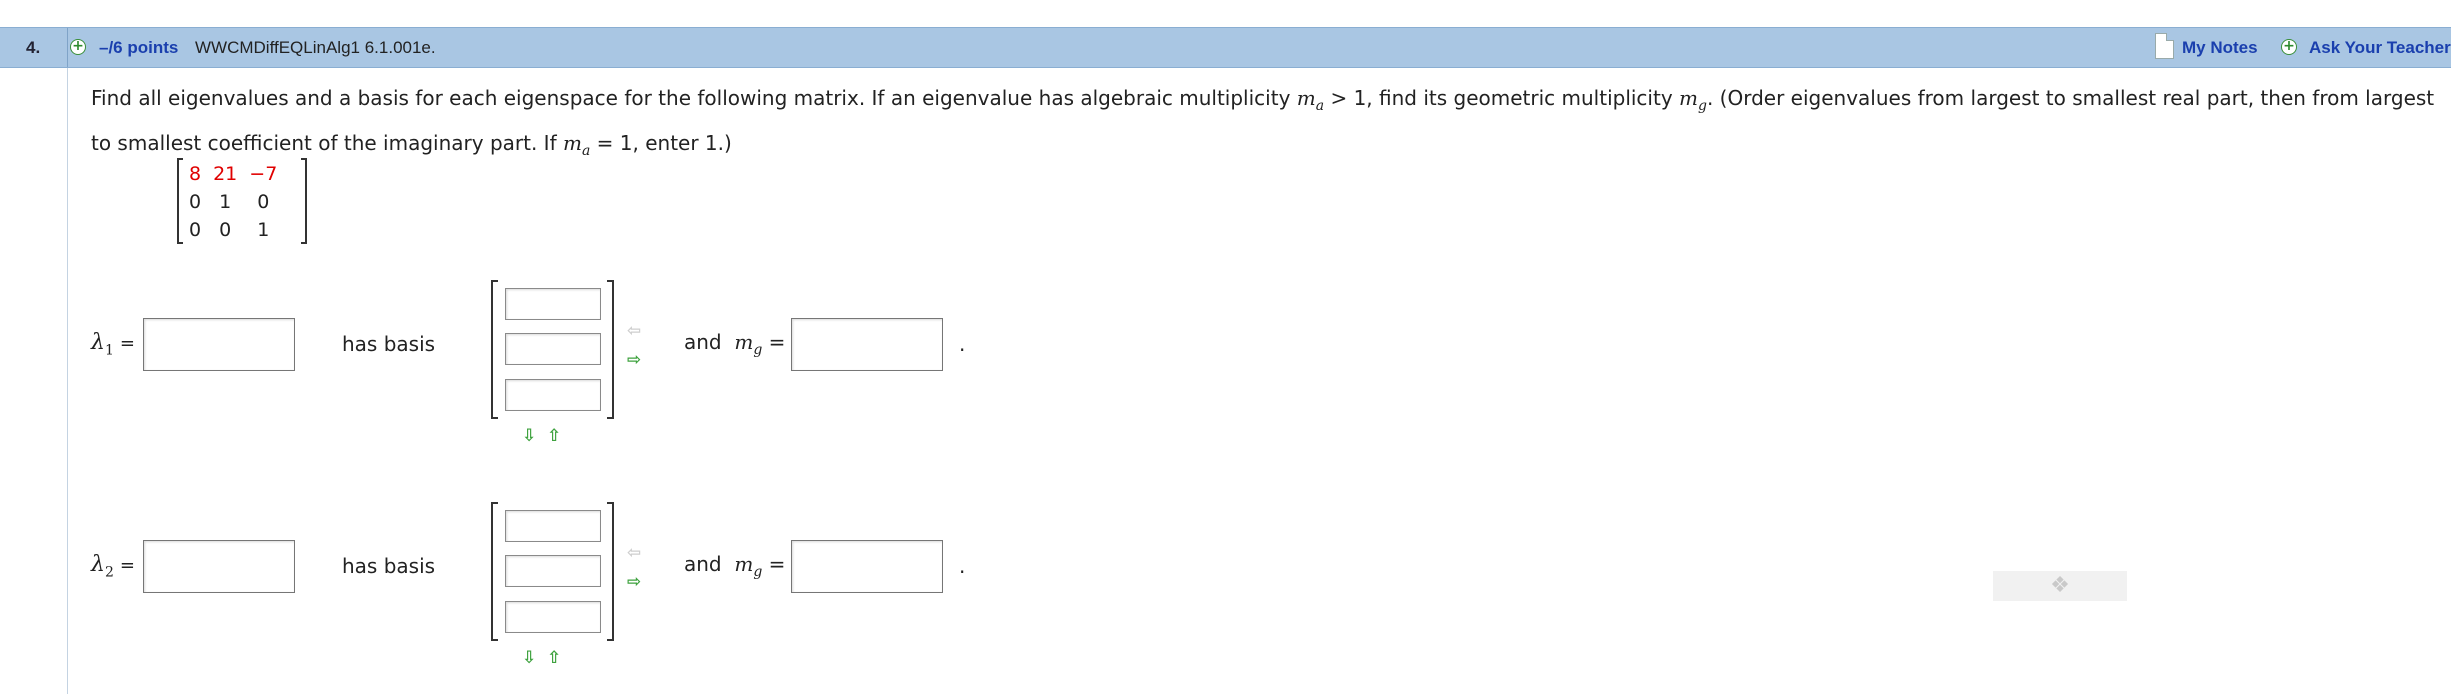 The image size is (2451, 694). What do you see at coordinates (494, 571) in the screenshot?
I see `basis-2-left-bracket` at bounding box center [494, 571].